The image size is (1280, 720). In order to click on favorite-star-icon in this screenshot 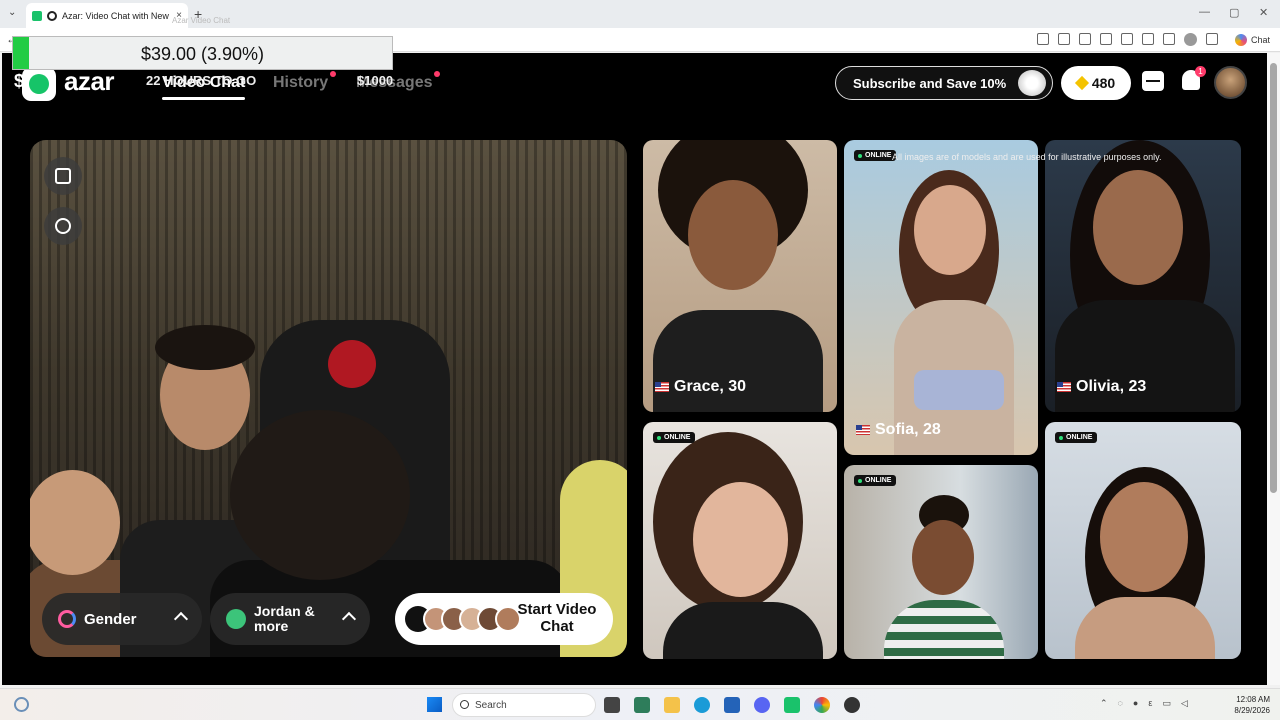, I will do `click(1127, 39)`.